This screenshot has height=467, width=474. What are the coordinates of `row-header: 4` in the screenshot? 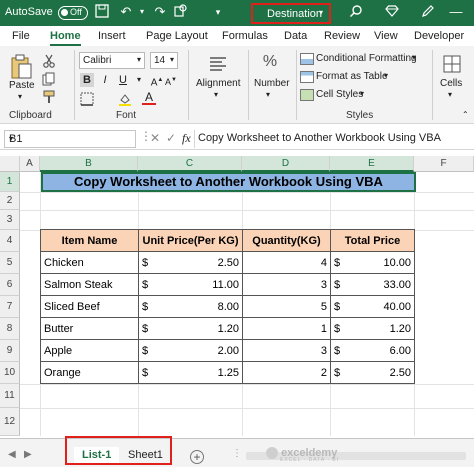 It's located at (10, 241).